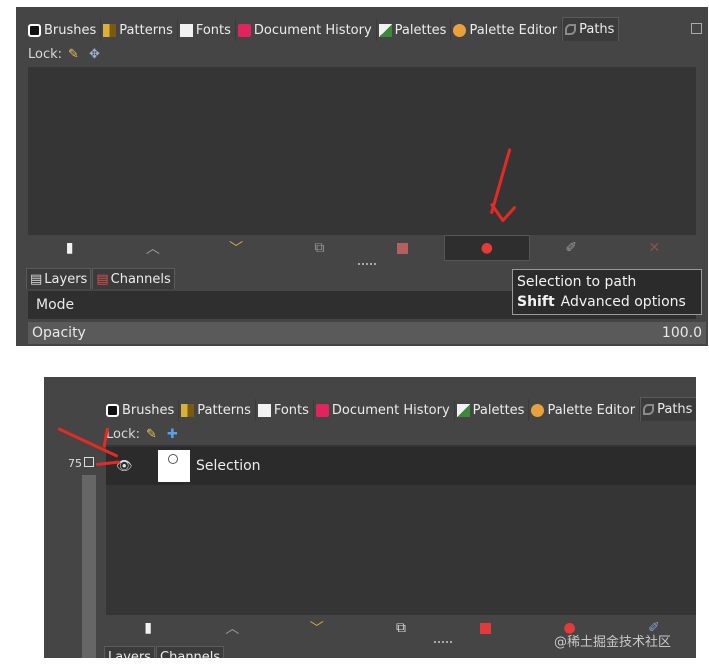  Describe the element at coordinates (367, 333) in the screenshot. I see `opacity-field: Opacity 100.0` at that location.